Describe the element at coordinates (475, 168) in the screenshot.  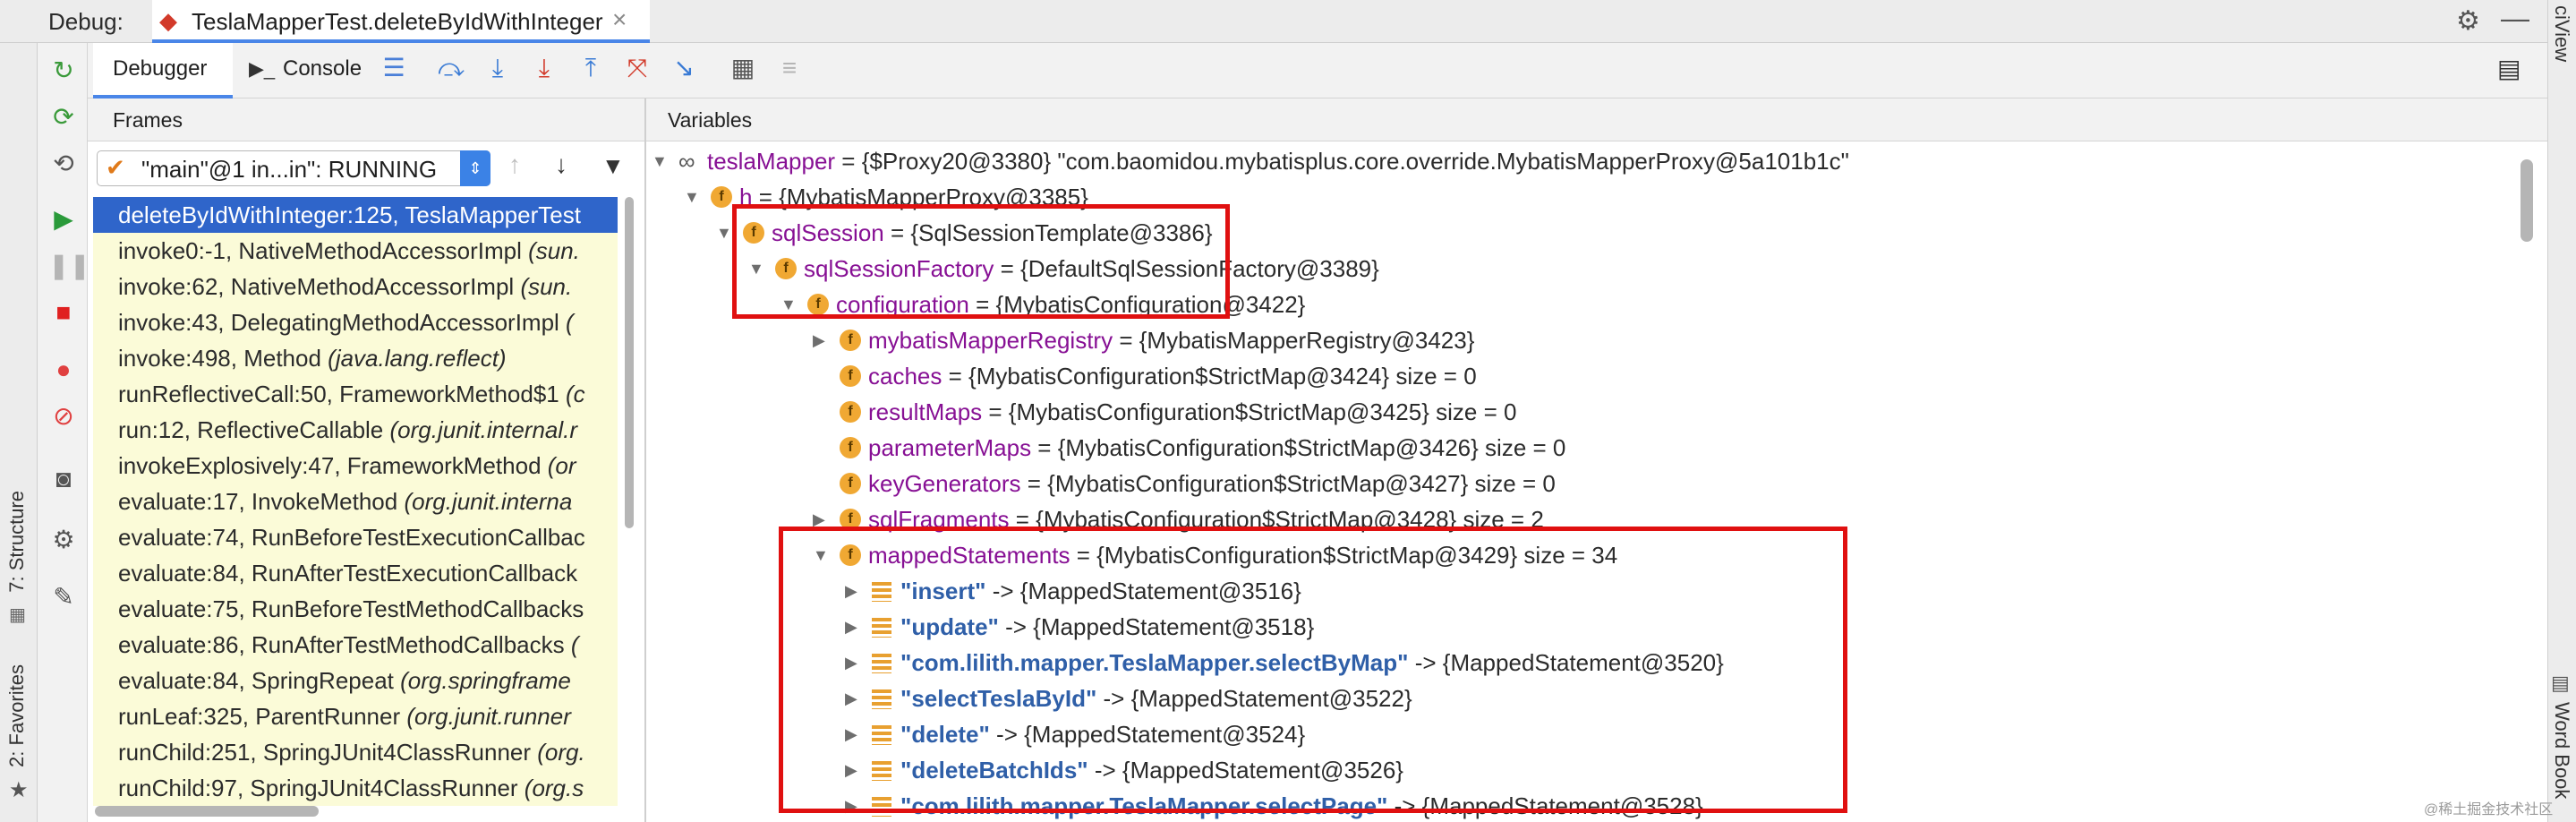
I see `chevron-down-icon: ⇕` at that location.